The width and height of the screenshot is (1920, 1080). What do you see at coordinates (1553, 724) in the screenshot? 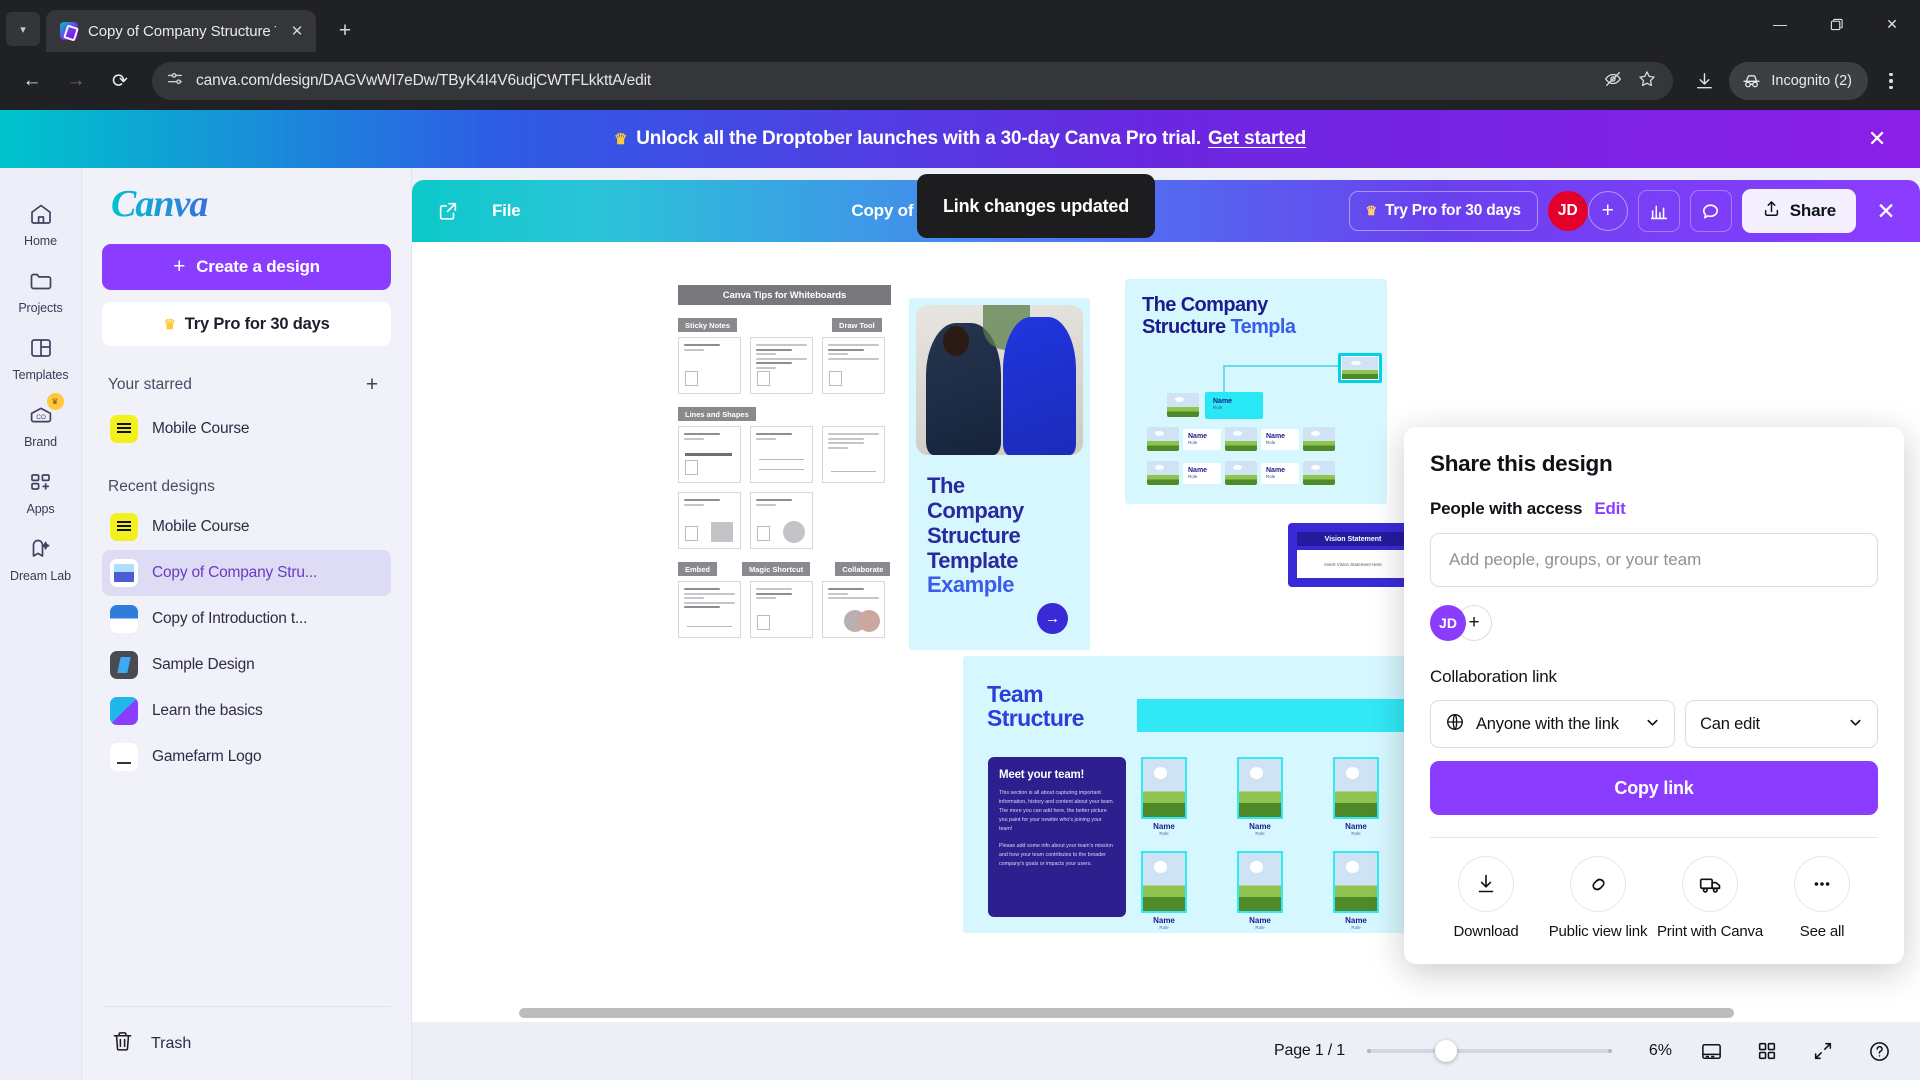
I see `link-access-select: Anyone with the link` at bounding box center [1553, 724].